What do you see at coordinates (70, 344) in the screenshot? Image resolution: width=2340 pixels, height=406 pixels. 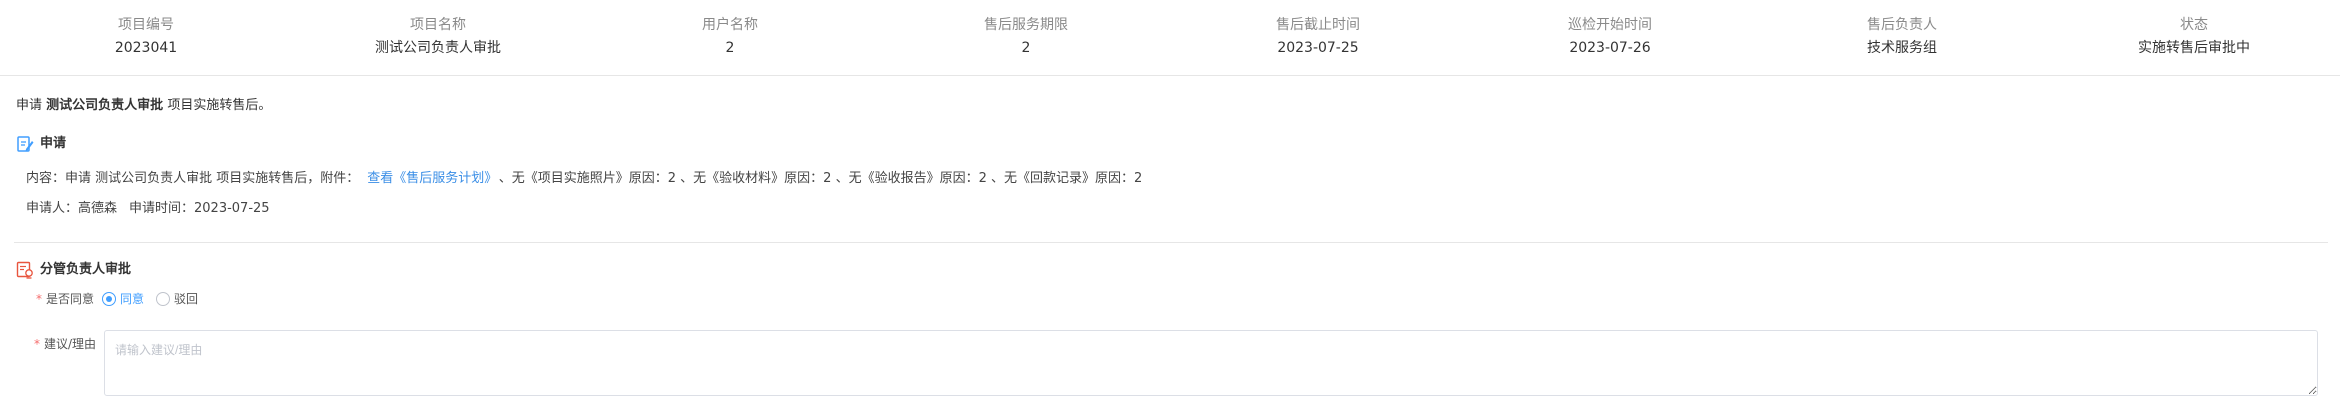 I see `reason-label: 建议/理由` at bounding box center [70, 344].